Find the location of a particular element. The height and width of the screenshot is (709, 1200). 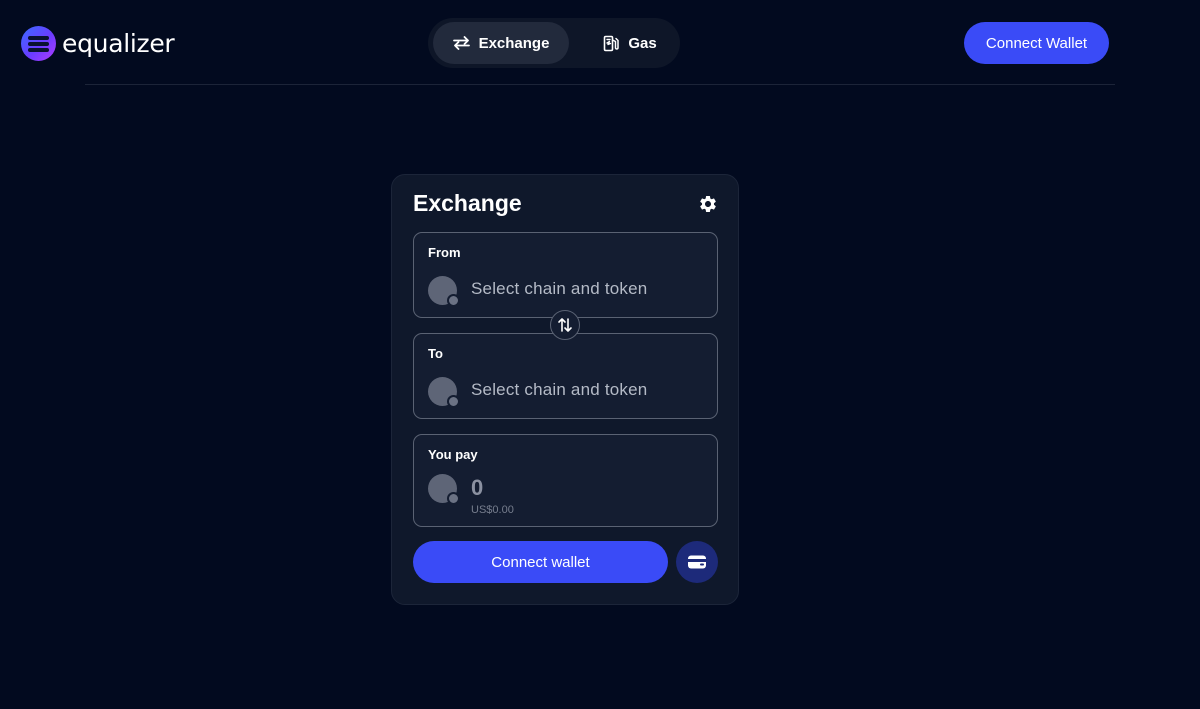

logo: equalizer is located at coordinates (98, 43).